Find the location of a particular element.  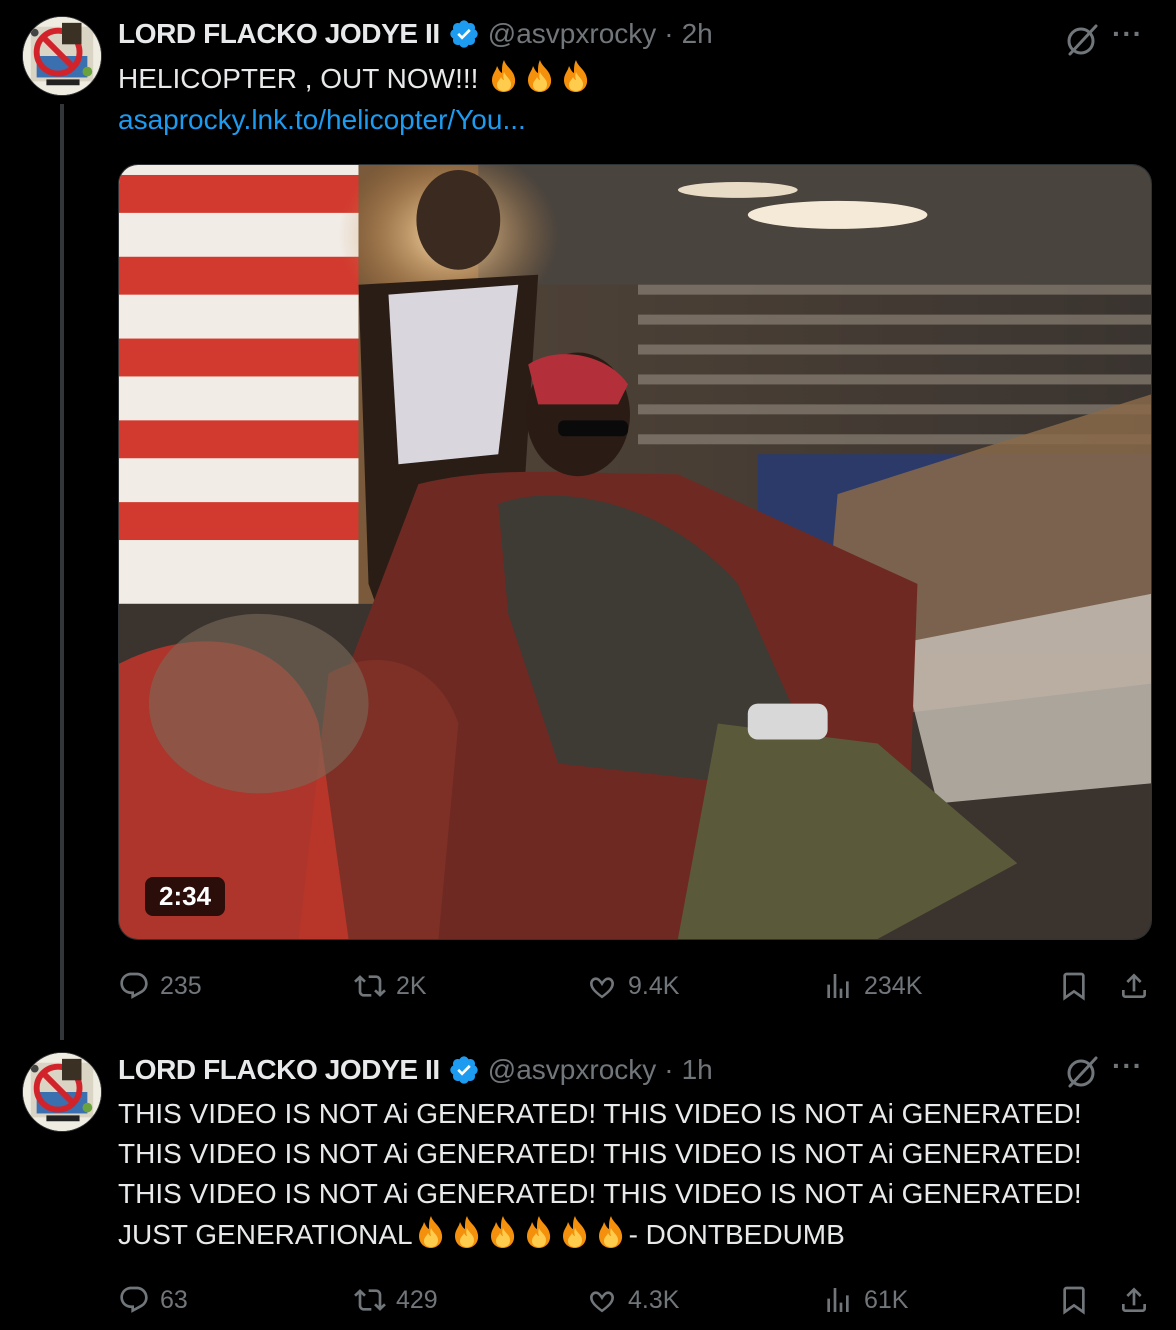

like-count: 9.4K is located at coordinates (654, 985).